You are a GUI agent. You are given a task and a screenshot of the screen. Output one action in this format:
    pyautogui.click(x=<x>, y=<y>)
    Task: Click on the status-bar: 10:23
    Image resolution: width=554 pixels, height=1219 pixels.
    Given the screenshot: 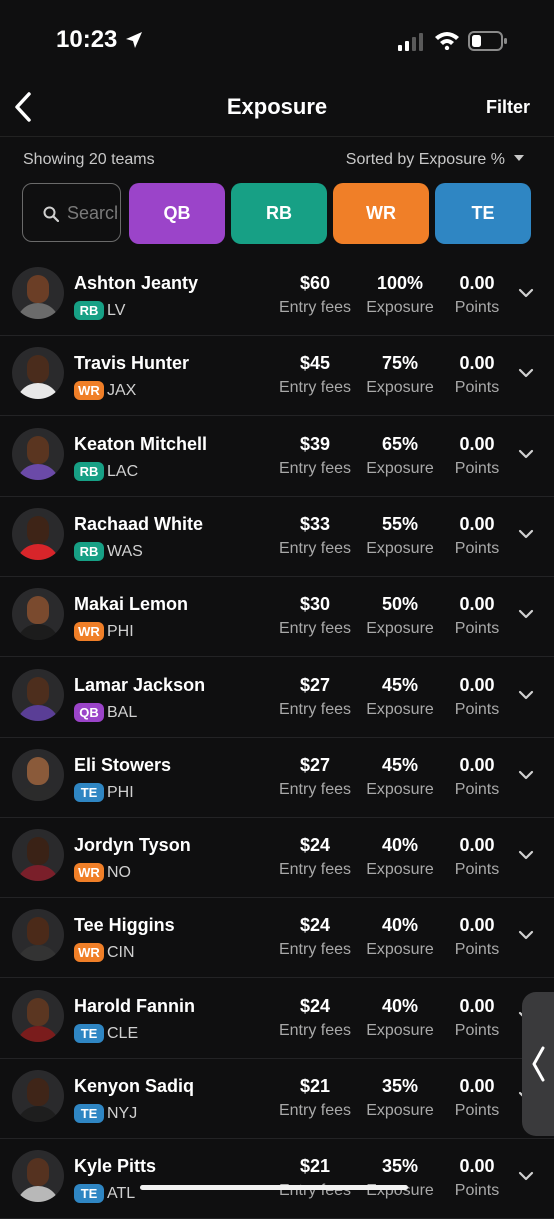 What is the action you would take?
    pyautogui.click(x=277, y=40)
    